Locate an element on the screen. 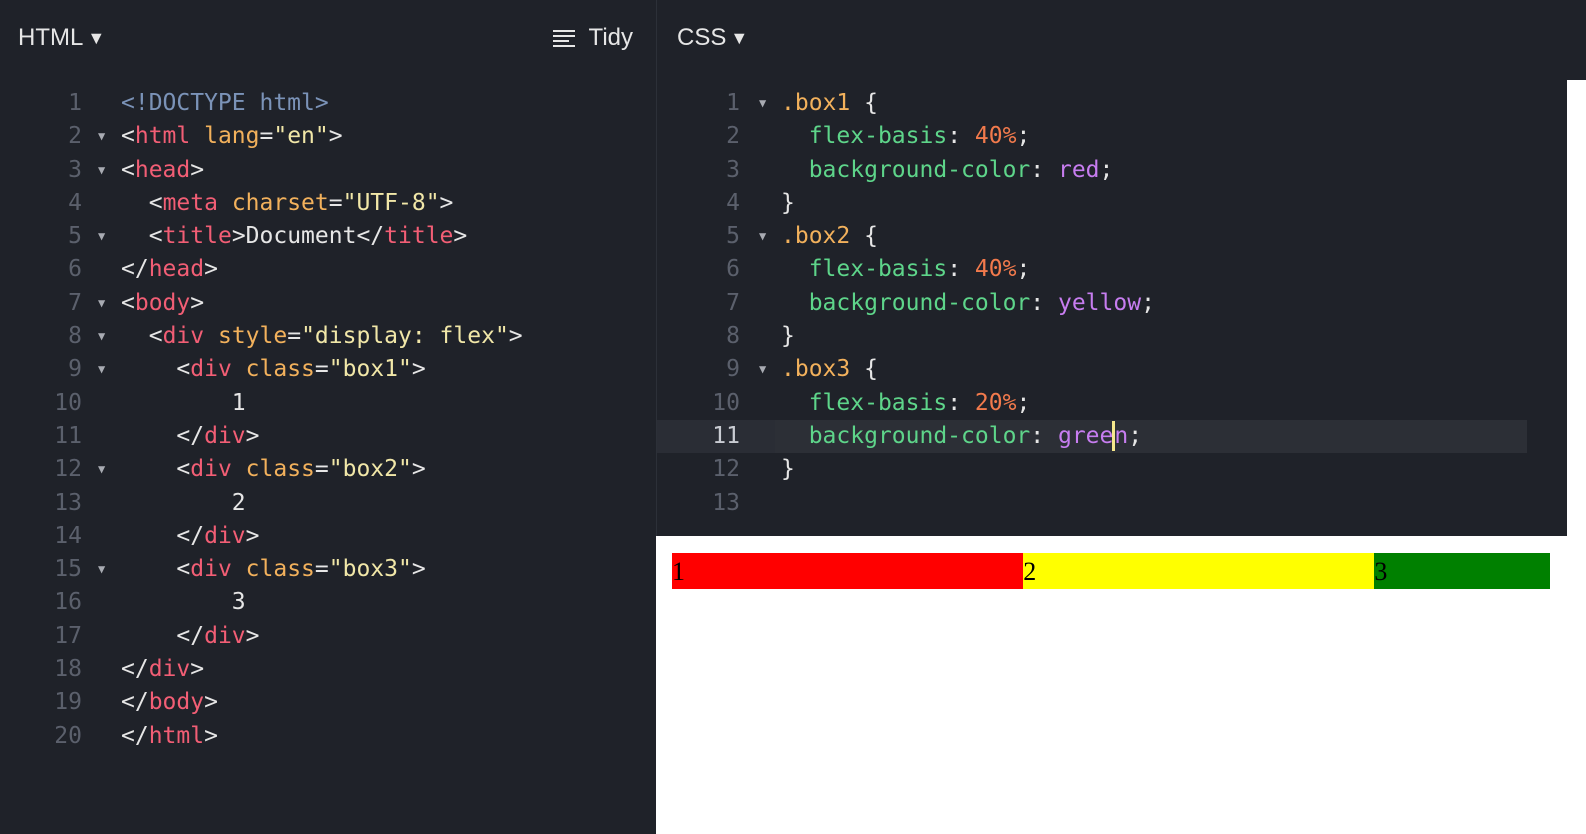 This screenshot has width=1586, height=834. code-token: head is located at coordinates (176, 269).